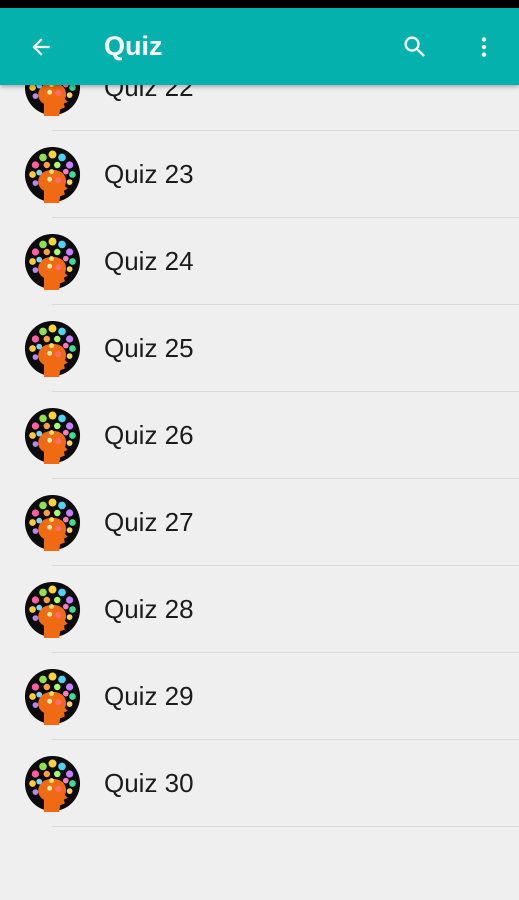 Image resolution: width=519 pixels, height=900 pixels. Describe the element at coordinates (259, 696) in the screenshot. I see `list-item: Quiz 29` at that location.